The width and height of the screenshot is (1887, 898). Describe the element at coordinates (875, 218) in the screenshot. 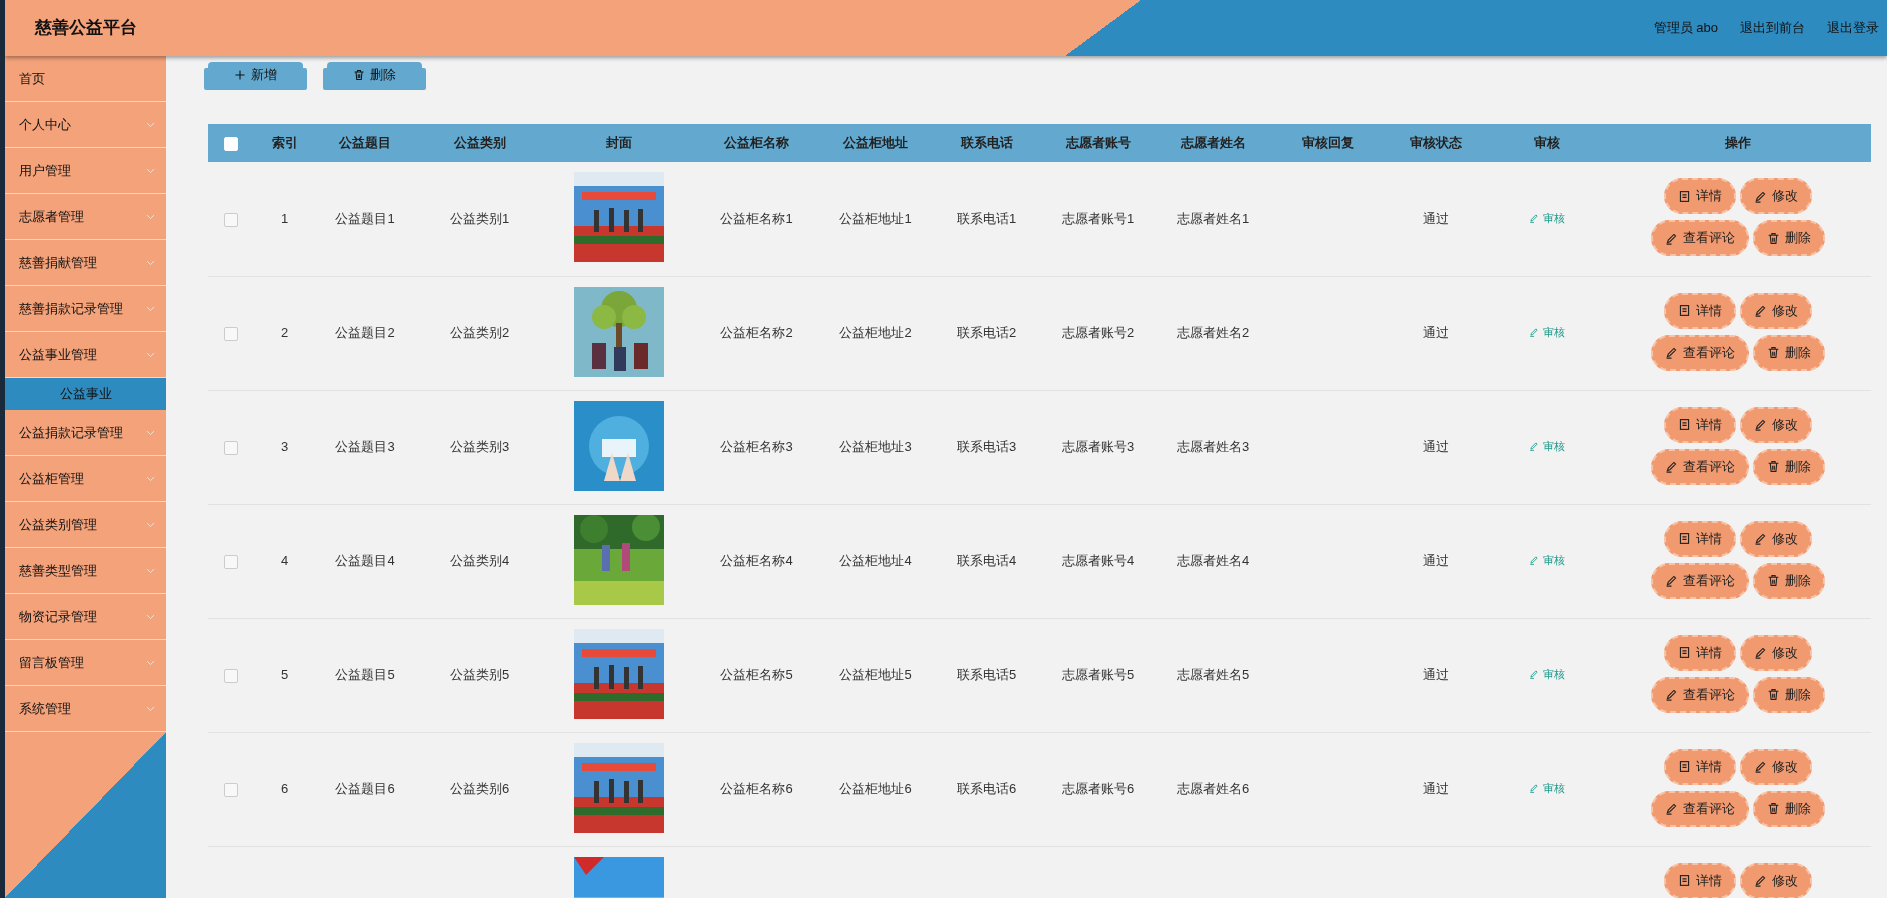

I see `table-cell: 公益柜地址1` at that location.